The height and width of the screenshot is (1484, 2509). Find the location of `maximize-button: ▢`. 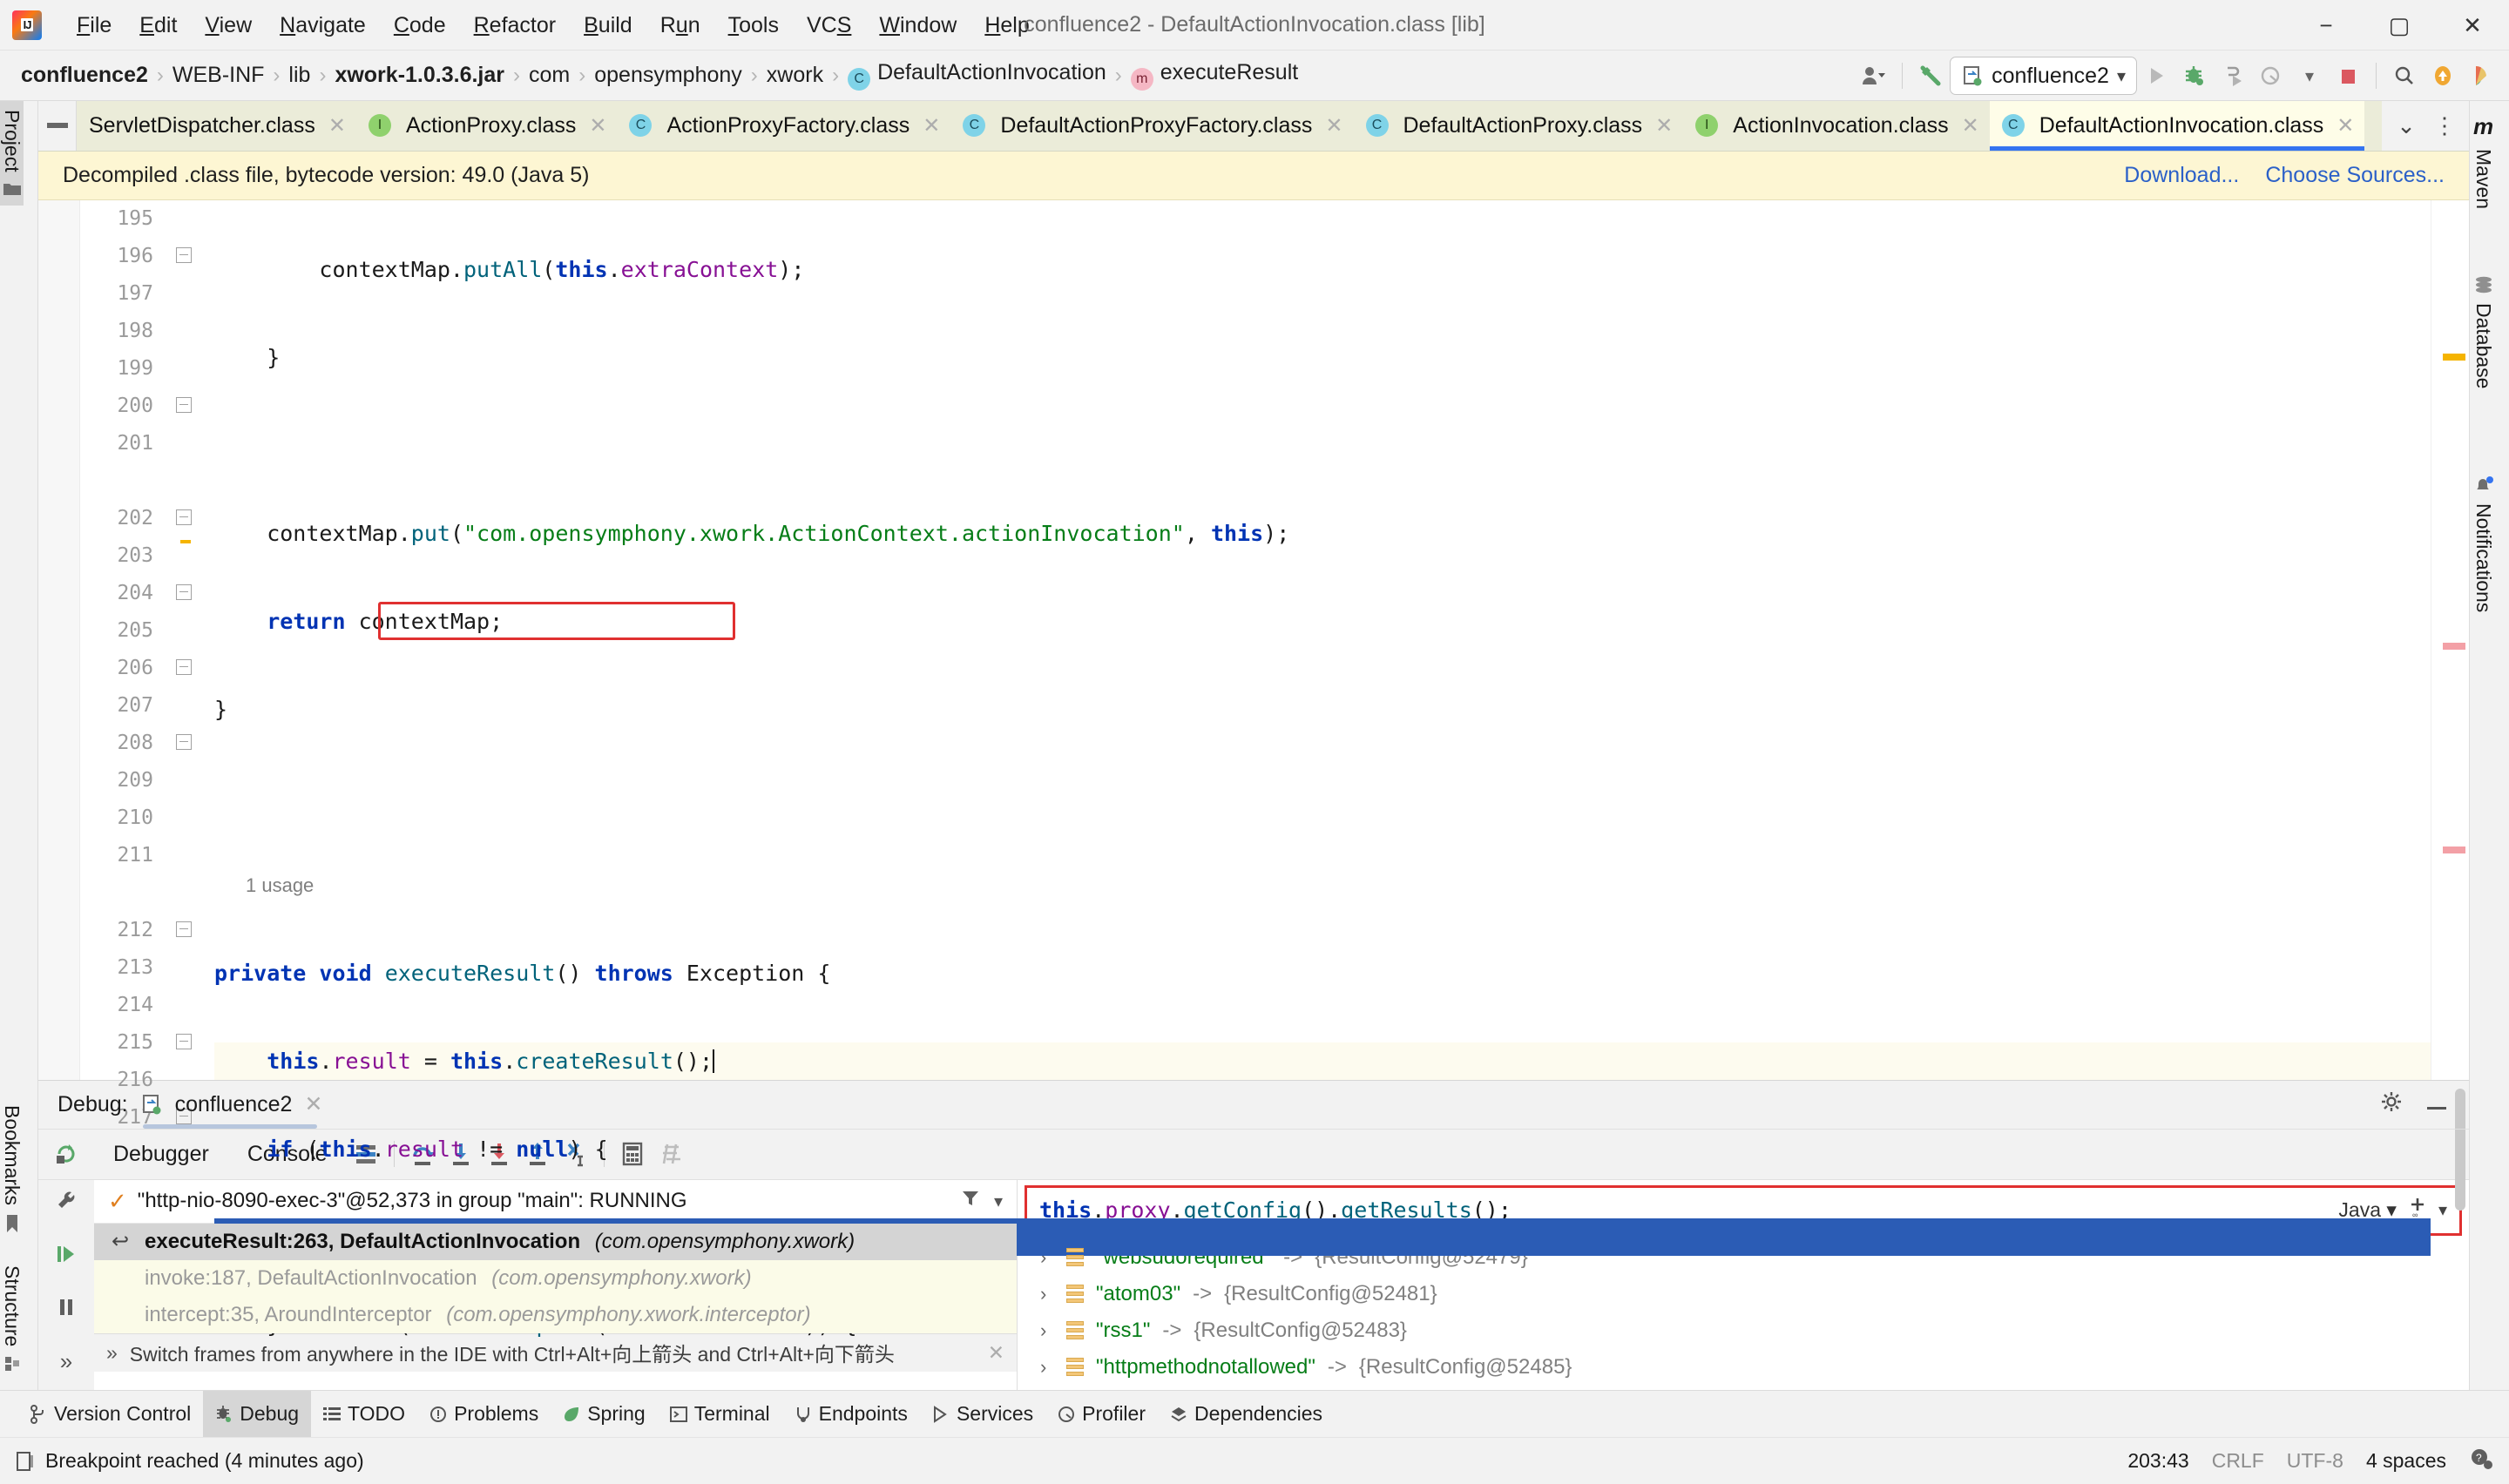

maximize-button: ▢ is located at coordinates (2399, 26).